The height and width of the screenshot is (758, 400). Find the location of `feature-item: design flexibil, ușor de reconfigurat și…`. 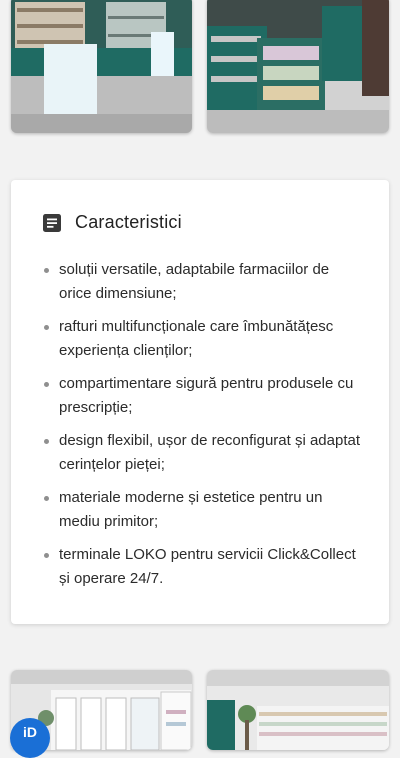

feature-item: design flexibil, ușor de reconfigurat și… is located at coordinates (201, 453).